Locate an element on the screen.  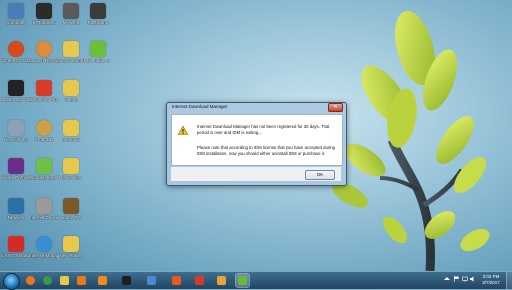
desktop-icon-faststone: FastStone is located at coordinates (98, 14).